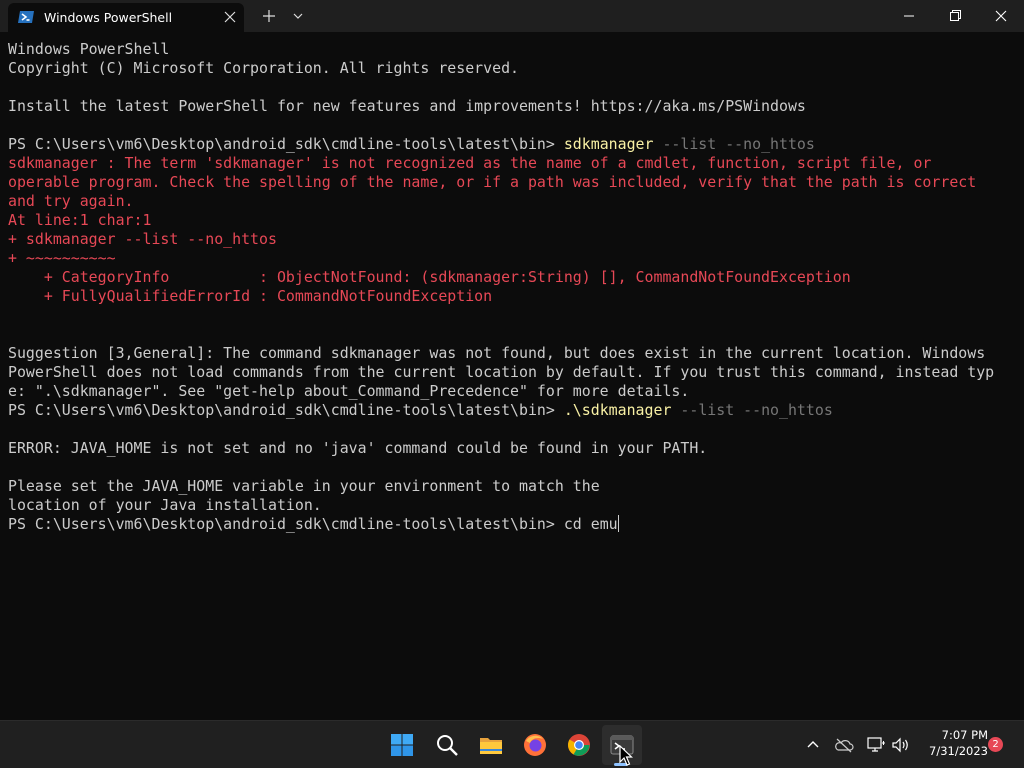 The image size is (1024, 768). I want to click on file-explorer-icon, so click(491, 746).